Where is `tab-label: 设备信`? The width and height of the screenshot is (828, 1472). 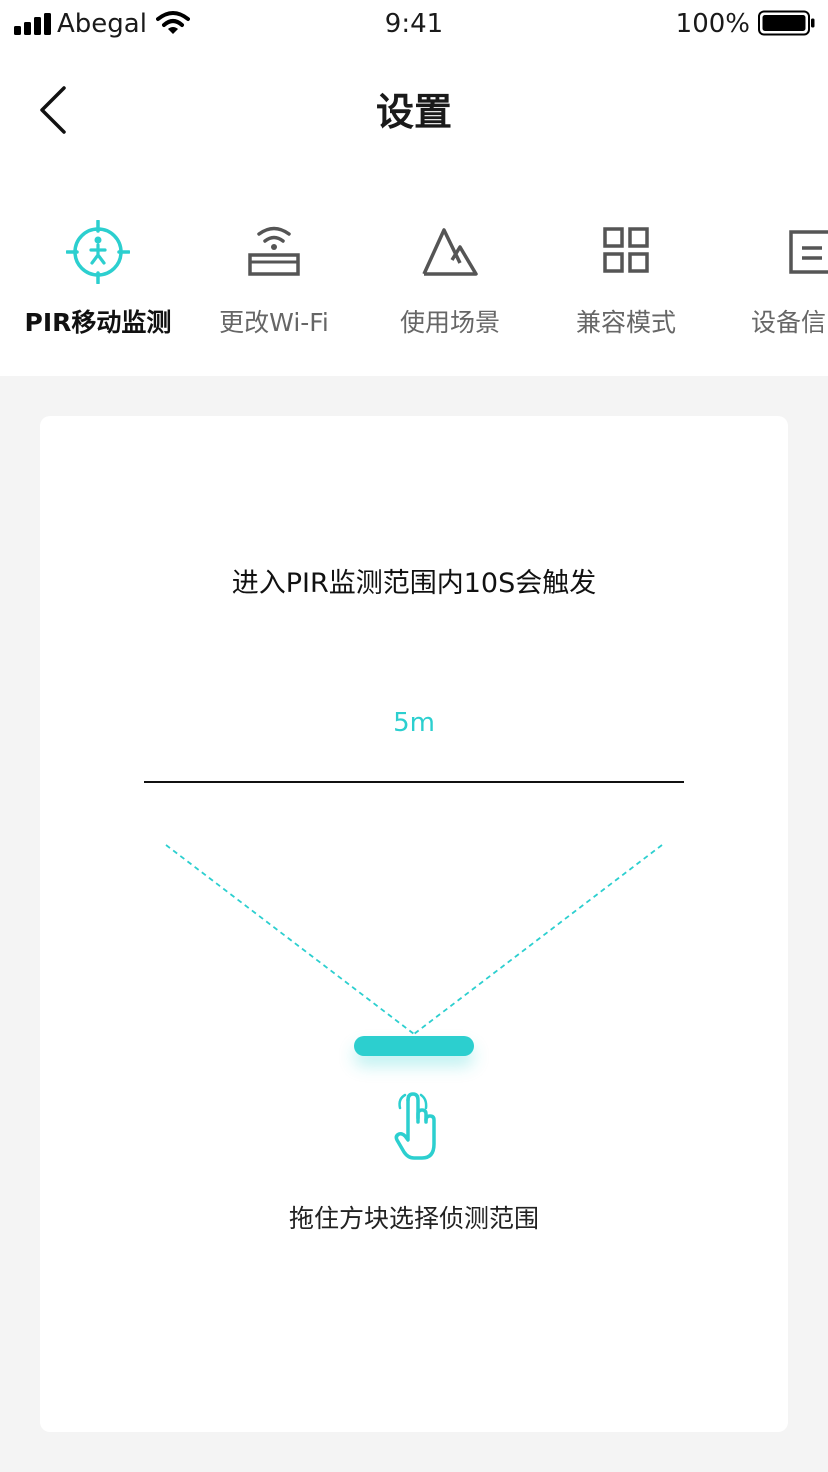
tab-label: 设备信 is located at coordinates (789, 322).